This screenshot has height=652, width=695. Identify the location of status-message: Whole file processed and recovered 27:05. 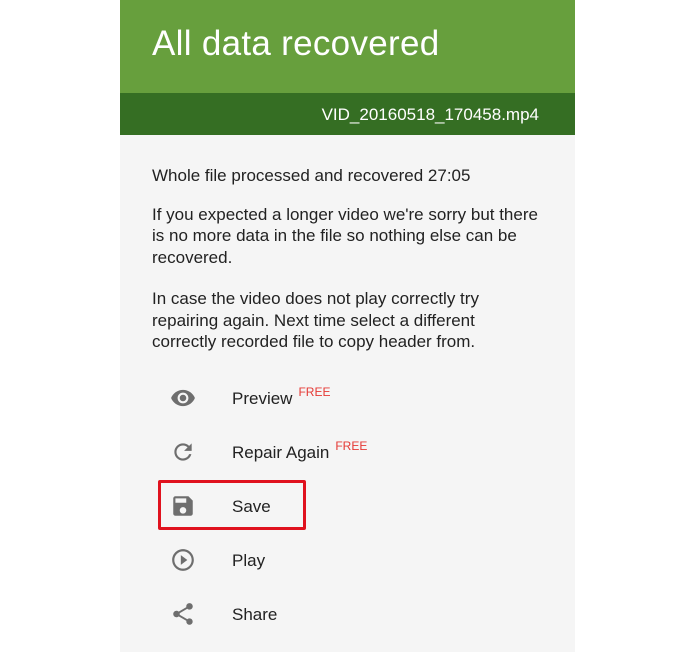
(311, 175).